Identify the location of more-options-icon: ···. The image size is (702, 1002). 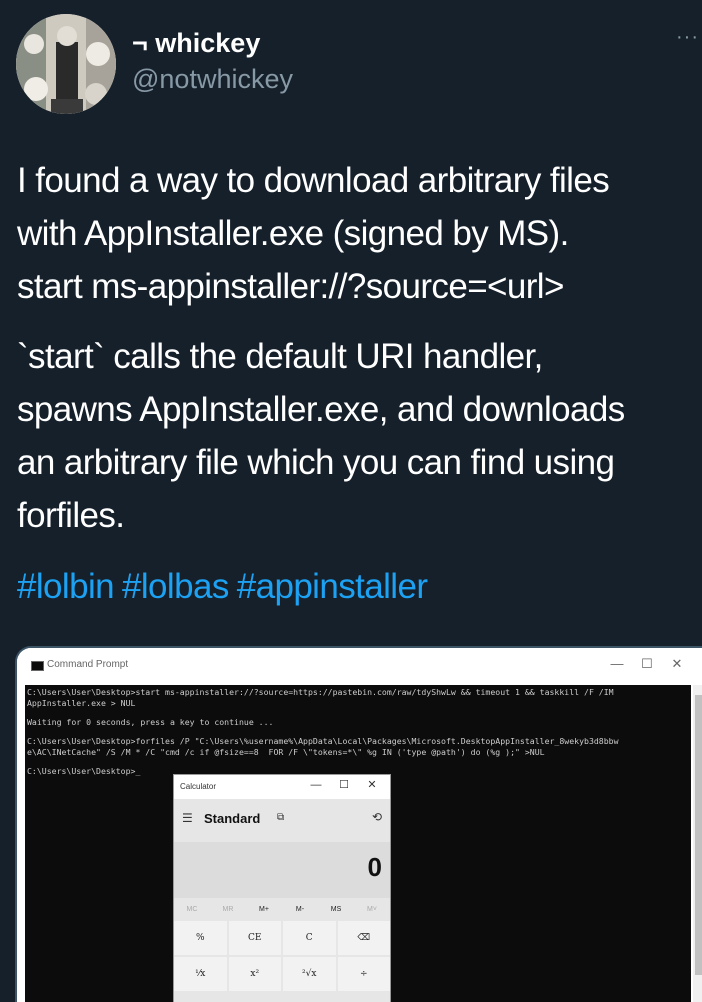
(687, 37).